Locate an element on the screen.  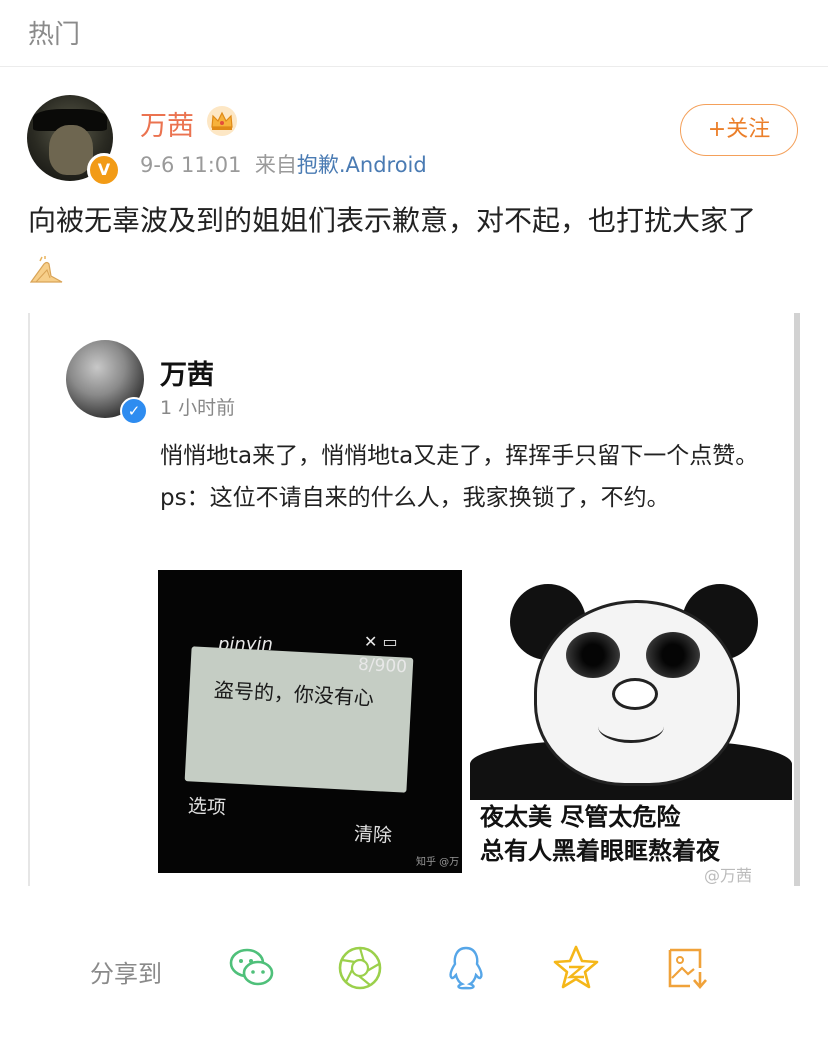
follow-button: +关注 is located at coordinates (739, 130).